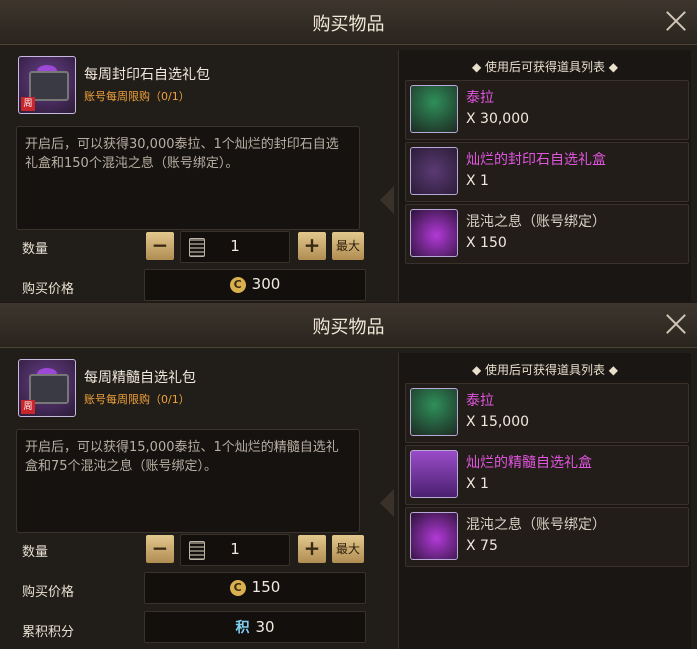 Image resolution: width=697 pixels, height=649 pixels. Describe the element at coordinates (536, 160) in the screenshot. I see `reward-item-name: 灿烂的封印石自选礼盒` at that location.